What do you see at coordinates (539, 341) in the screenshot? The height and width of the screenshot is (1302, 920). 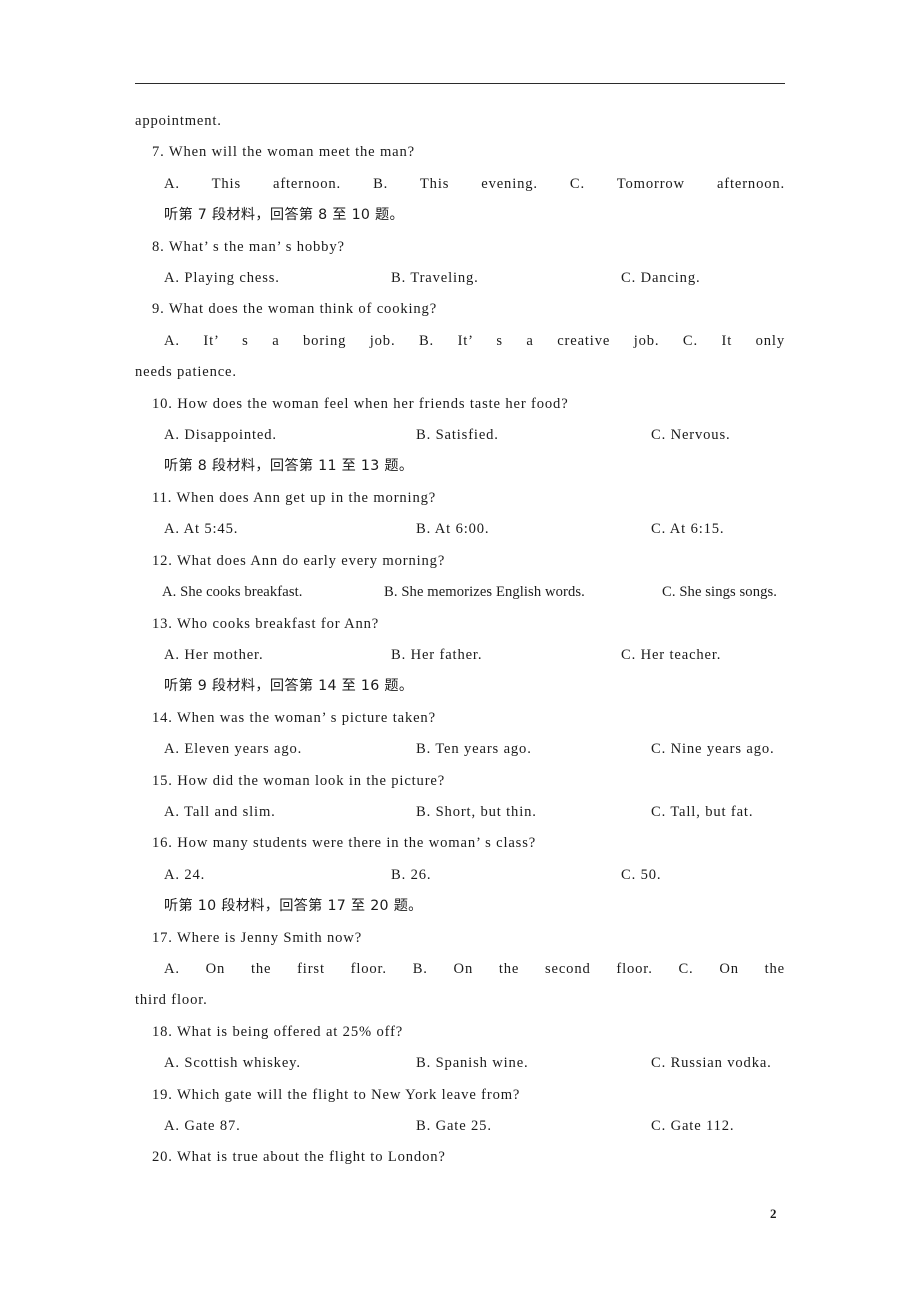 I see `option-9-b: B. It’ s a creative job.` at bounding box center [539, 341].